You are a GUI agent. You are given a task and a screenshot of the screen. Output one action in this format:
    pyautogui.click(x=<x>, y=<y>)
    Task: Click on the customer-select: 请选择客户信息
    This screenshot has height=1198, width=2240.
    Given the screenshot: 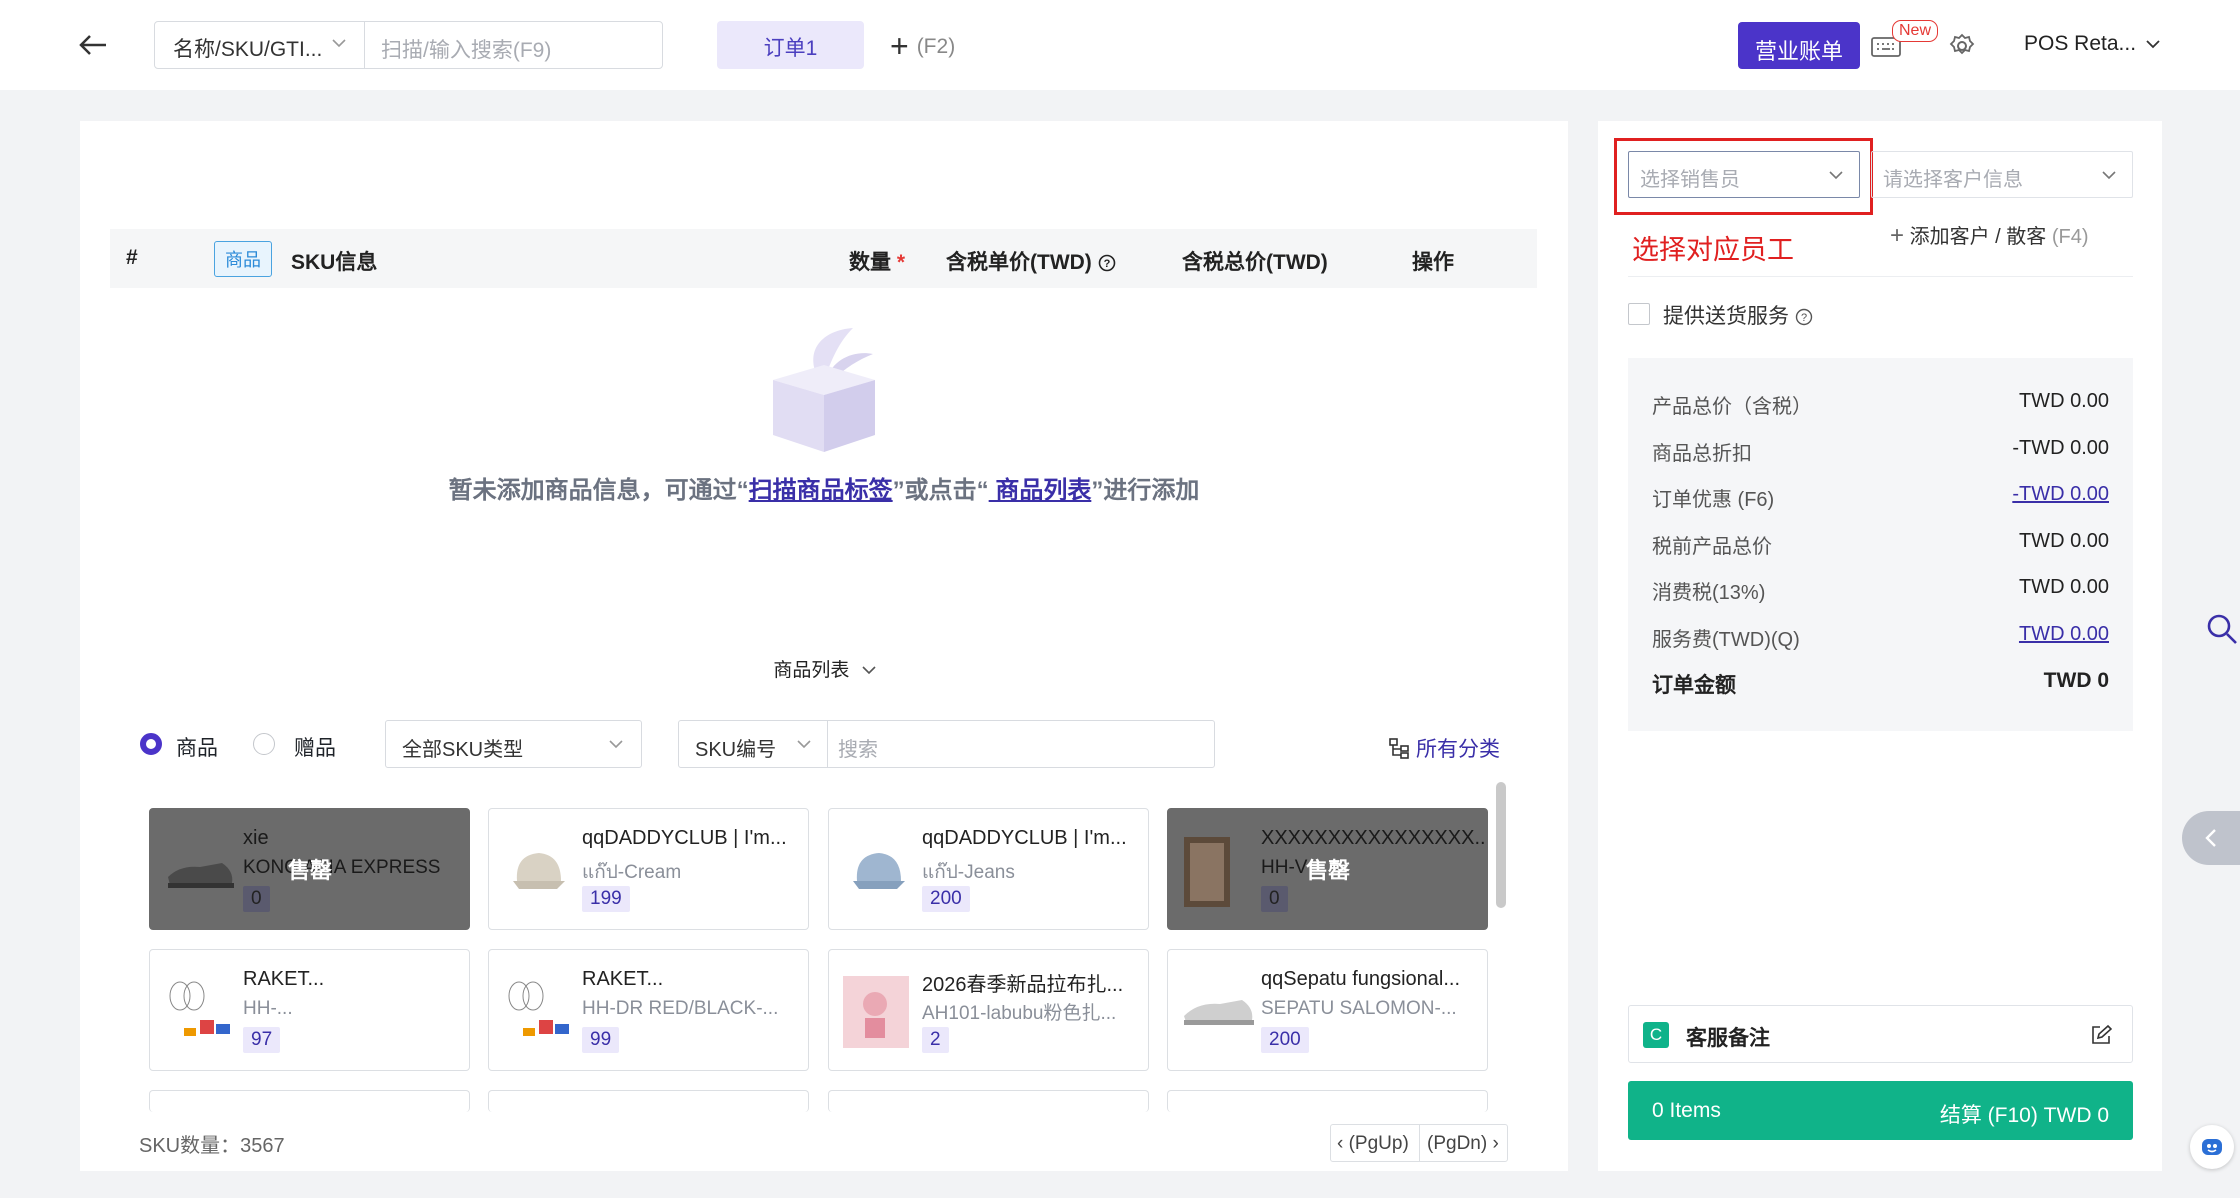 What is the action you would take?
    pyautogui.click(x=2002, y=174)
    